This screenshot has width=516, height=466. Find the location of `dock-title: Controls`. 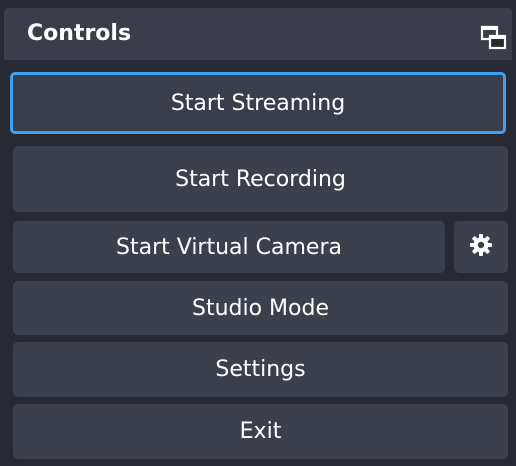

dock-title: Controls is located at coordinates (79, 33).